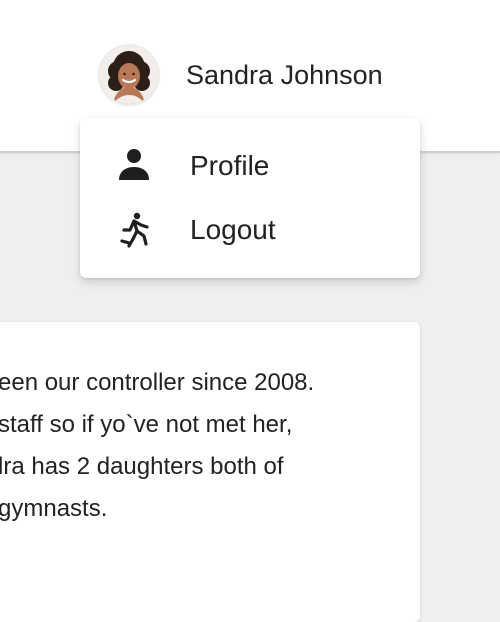 The height and width of the screenshot is (622, 500). Describe the element at coordinates (54, 508) in the screenshot. I see `bio-text-line: gymnasts.` at that location.